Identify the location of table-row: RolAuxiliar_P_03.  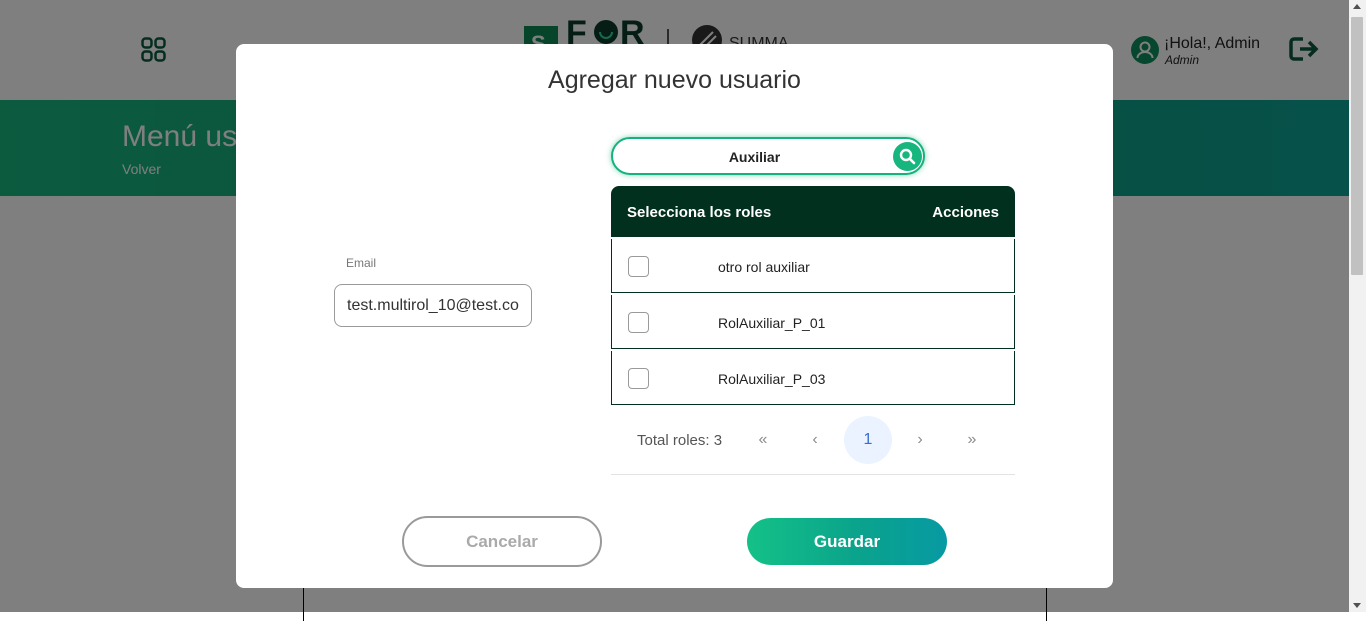
(813, 378).